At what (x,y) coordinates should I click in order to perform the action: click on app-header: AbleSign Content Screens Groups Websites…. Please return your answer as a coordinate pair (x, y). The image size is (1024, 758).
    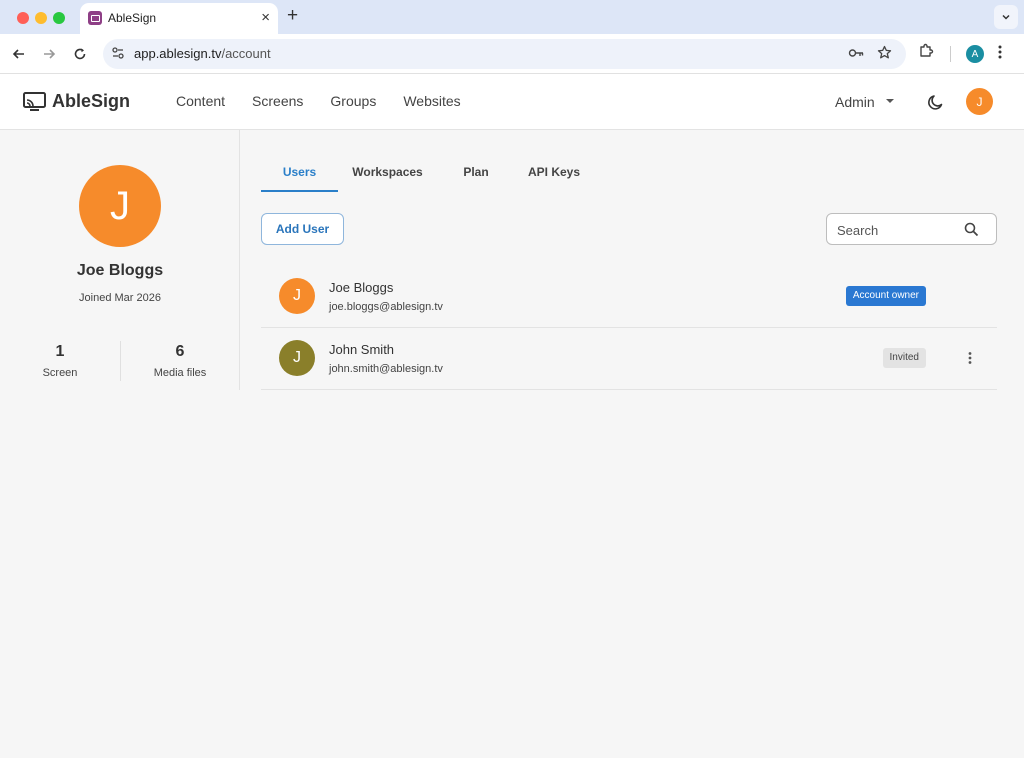
    Looking at the image, I should click on (512, 102).